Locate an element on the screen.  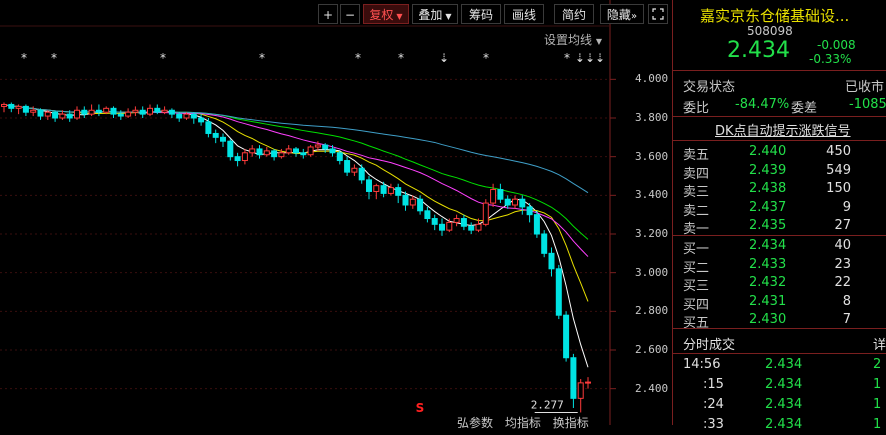
tab-indicator: 均指标 is located at coordinates (523, 423).